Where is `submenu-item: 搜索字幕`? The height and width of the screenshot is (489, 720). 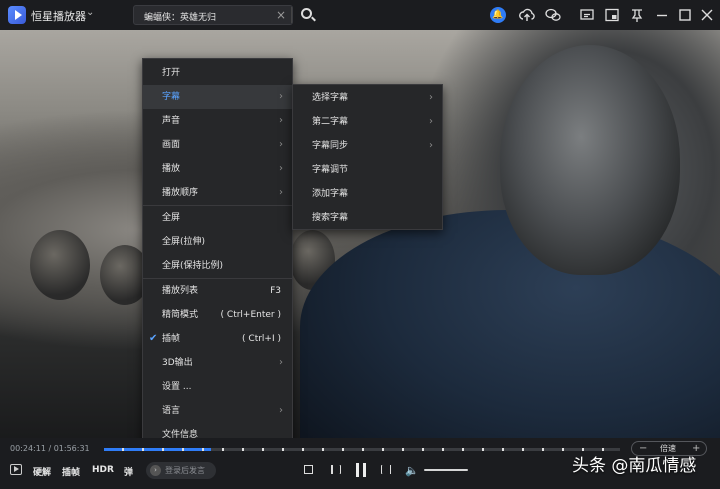
submenu-item: 搜索字幕 is located at coordinates (367, 218).